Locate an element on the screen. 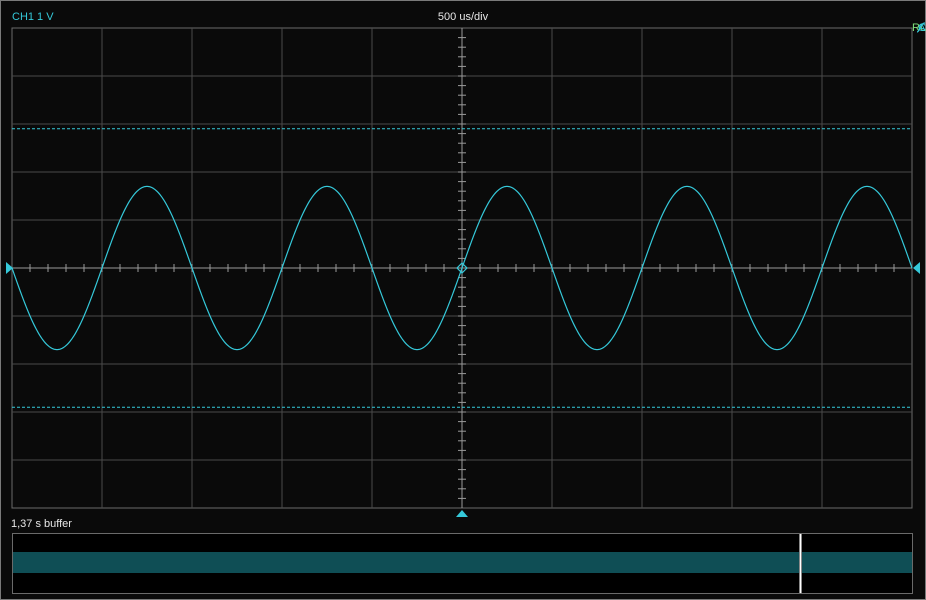  buffer-position-cursor is located at coordinates (800, 563).